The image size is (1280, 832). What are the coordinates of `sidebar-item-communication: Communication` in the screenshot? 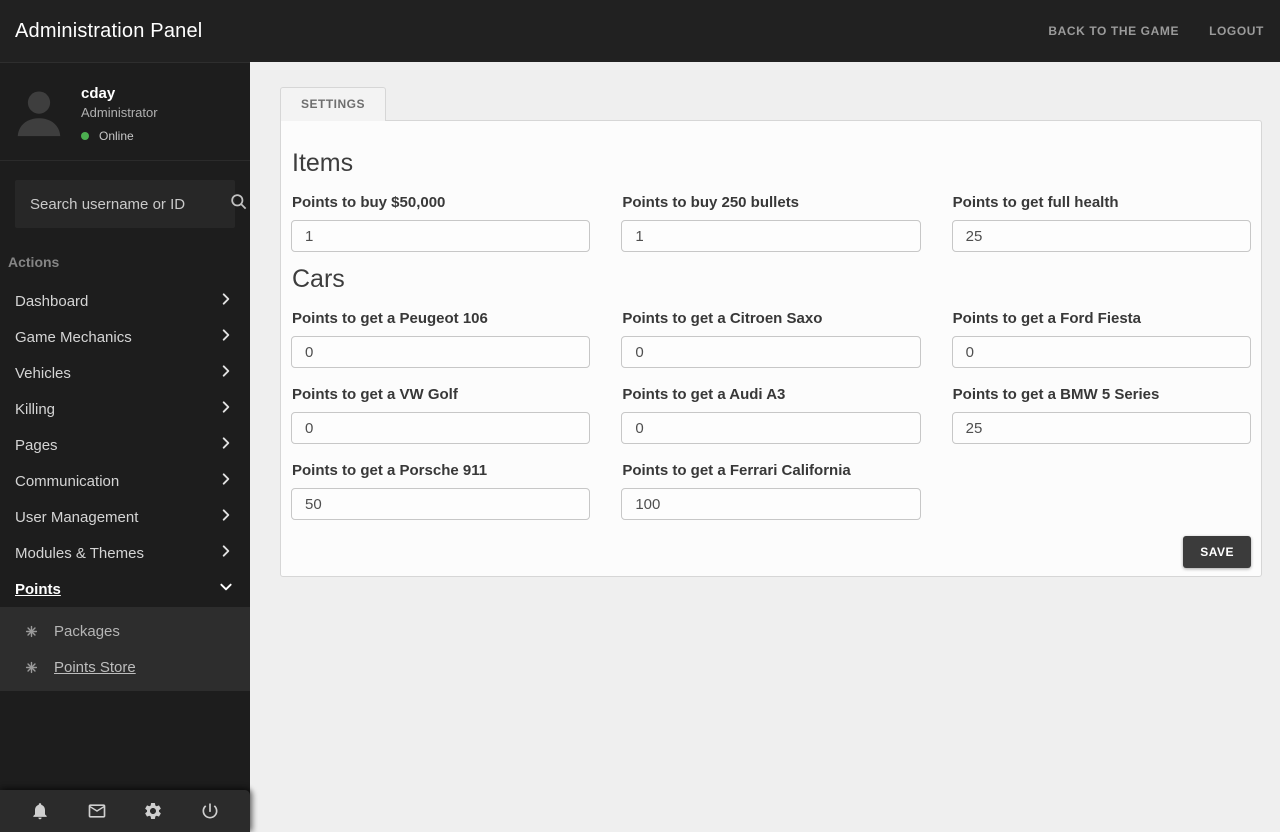 It's located at (125, 481).